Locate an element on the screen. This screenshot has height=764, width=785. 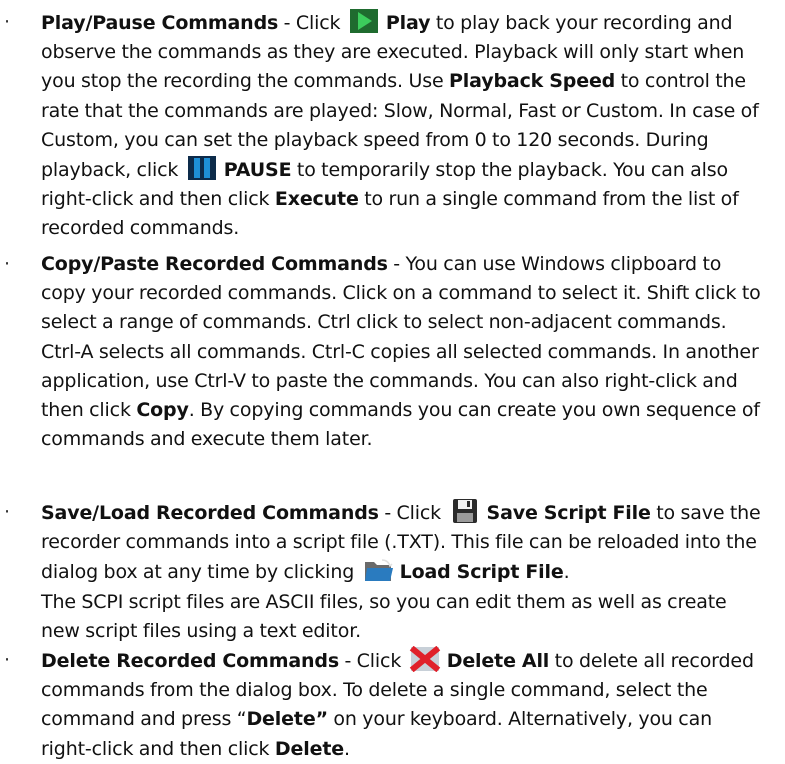
delete-x-icon is located at coordinates (425, 659).